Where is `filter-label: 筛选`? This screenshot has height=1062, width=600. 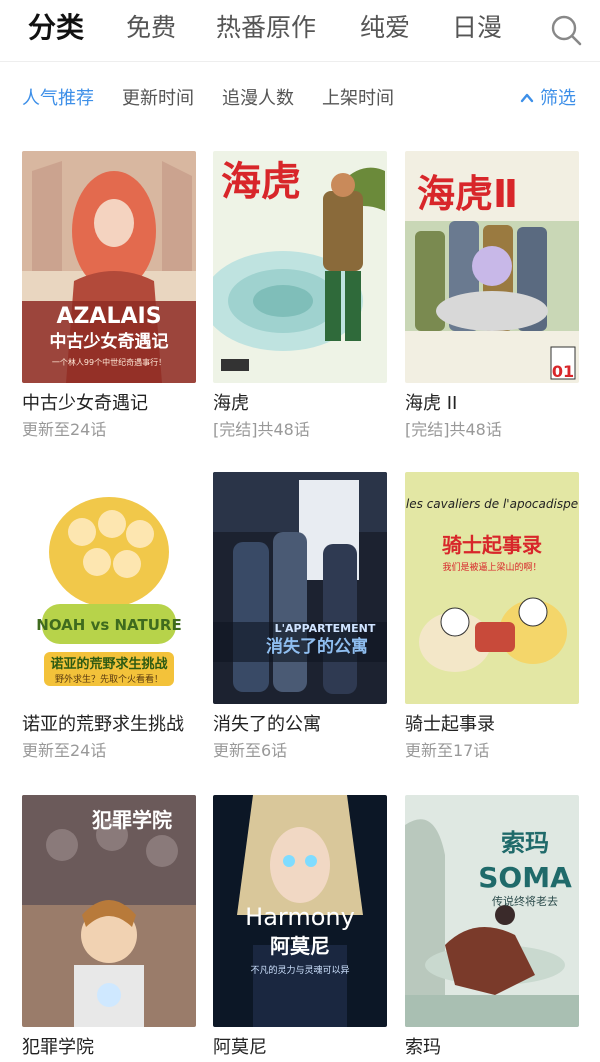
filter-label: 筛选 is located at coordinates (558, 98).